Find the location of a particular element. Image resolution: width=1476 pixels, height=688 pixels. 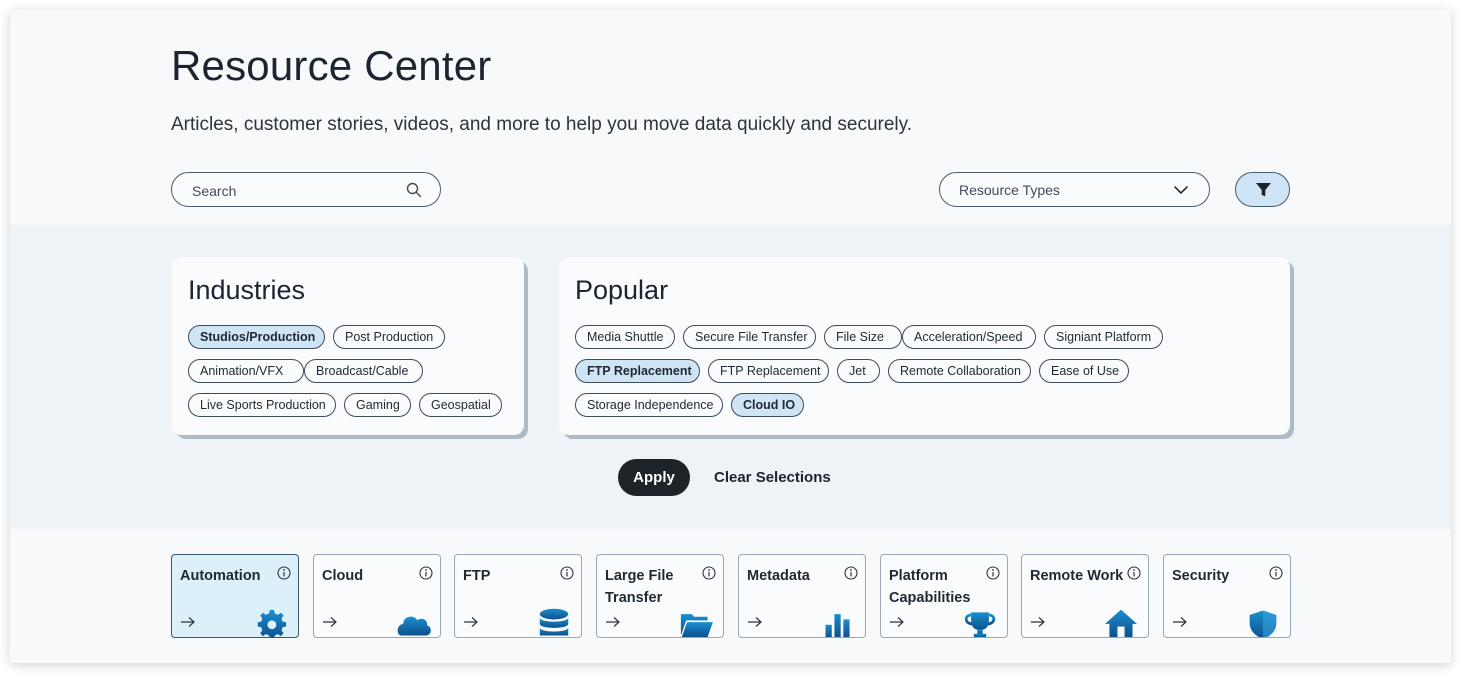

search-input is located at coordinates (292, 190).